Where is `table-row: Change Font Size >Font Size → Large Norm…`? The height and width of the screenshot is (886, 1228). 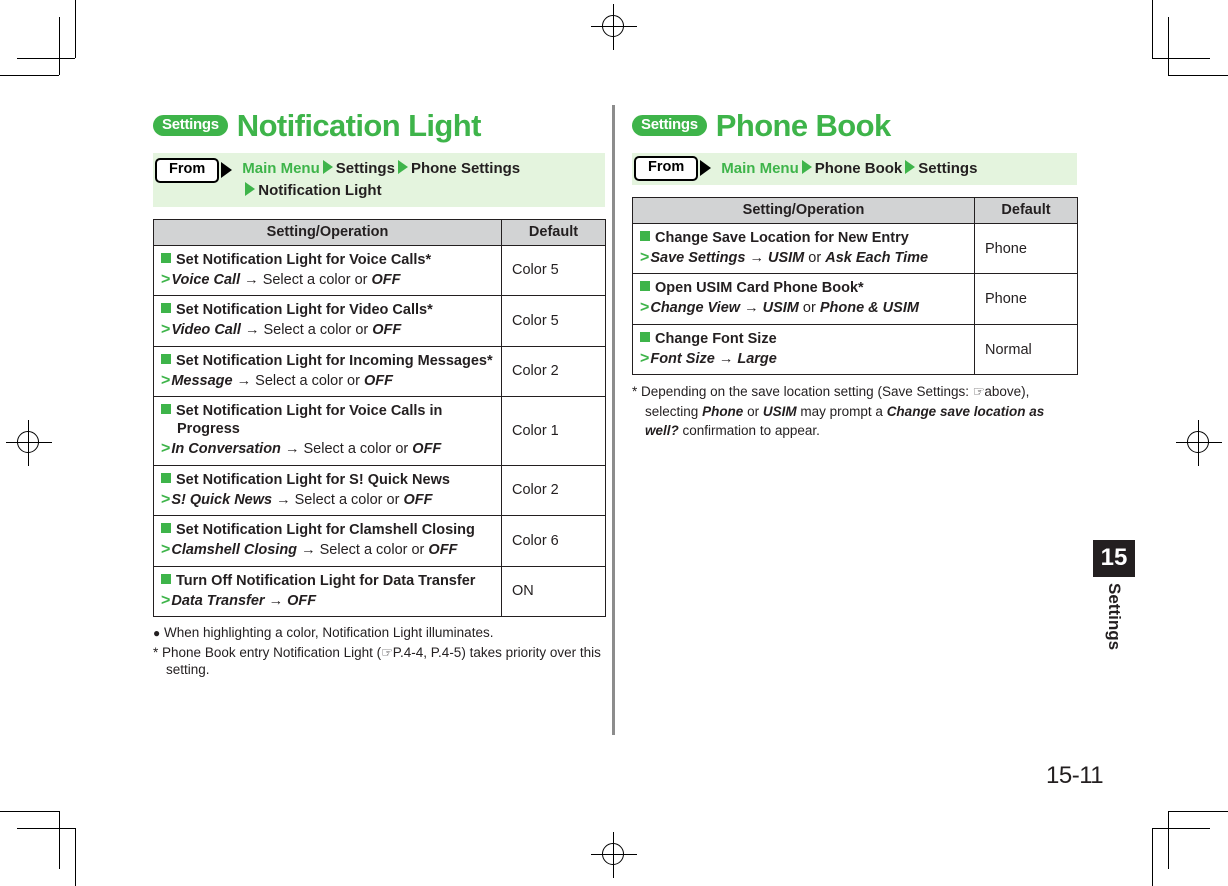
table-row: Change Font Size >Font Size → Large Norm… is located at coordinates (855, 349).